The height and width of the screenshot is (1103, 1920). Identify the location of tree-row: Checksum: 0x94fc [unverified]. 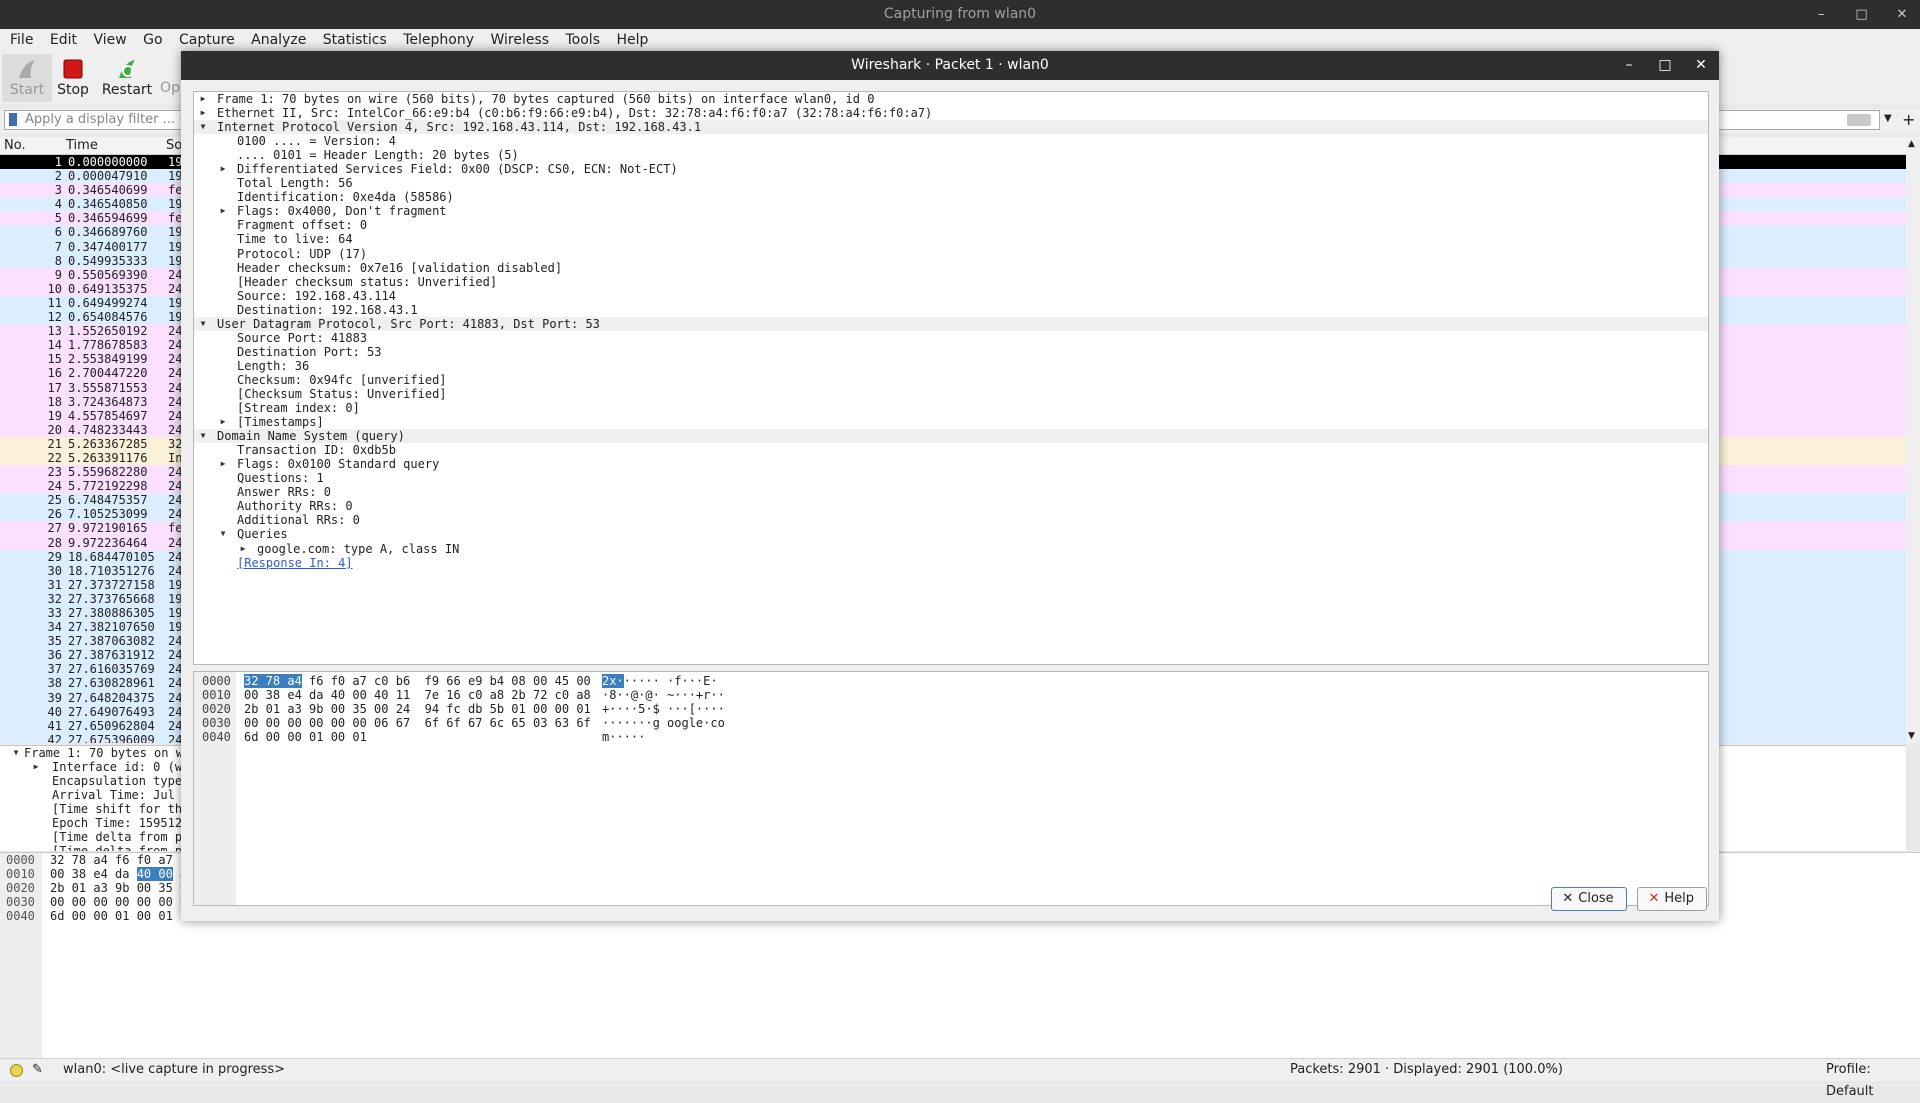
(951, 380).